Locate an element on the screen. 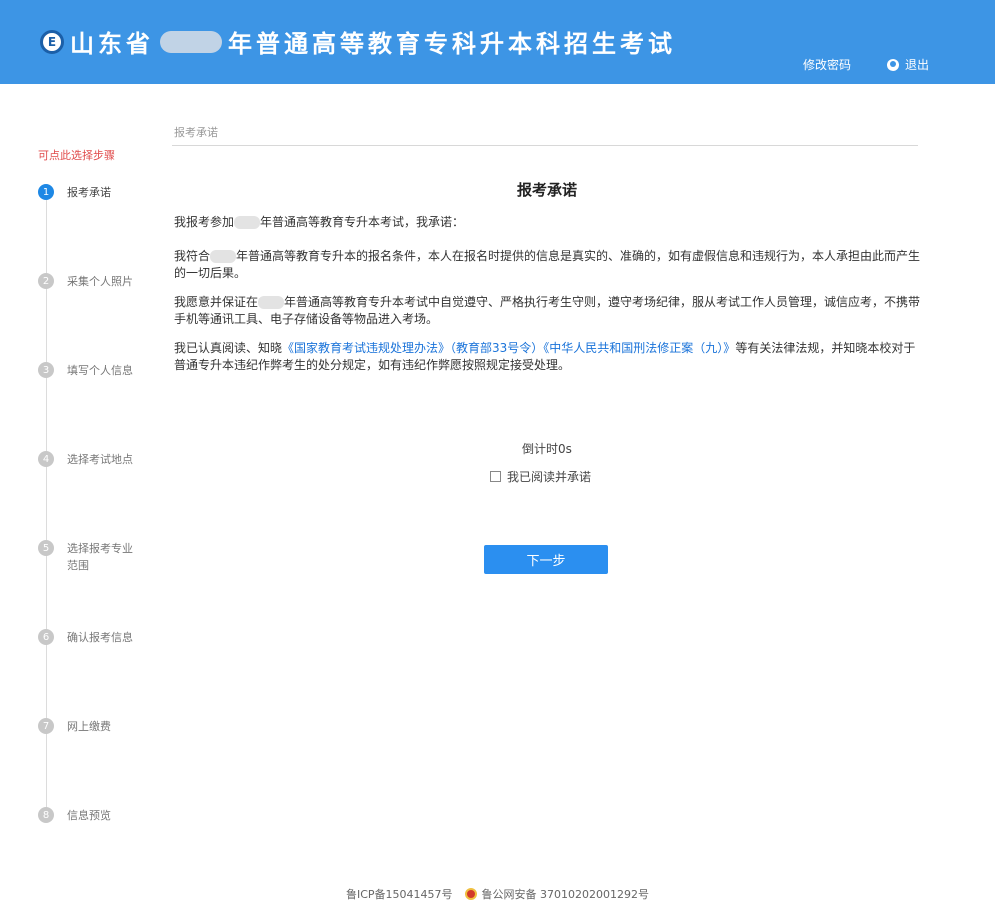  pledge-intro-b: 年普通高等教育专升本考试，我承诺： is located at coordinates (362, 222).